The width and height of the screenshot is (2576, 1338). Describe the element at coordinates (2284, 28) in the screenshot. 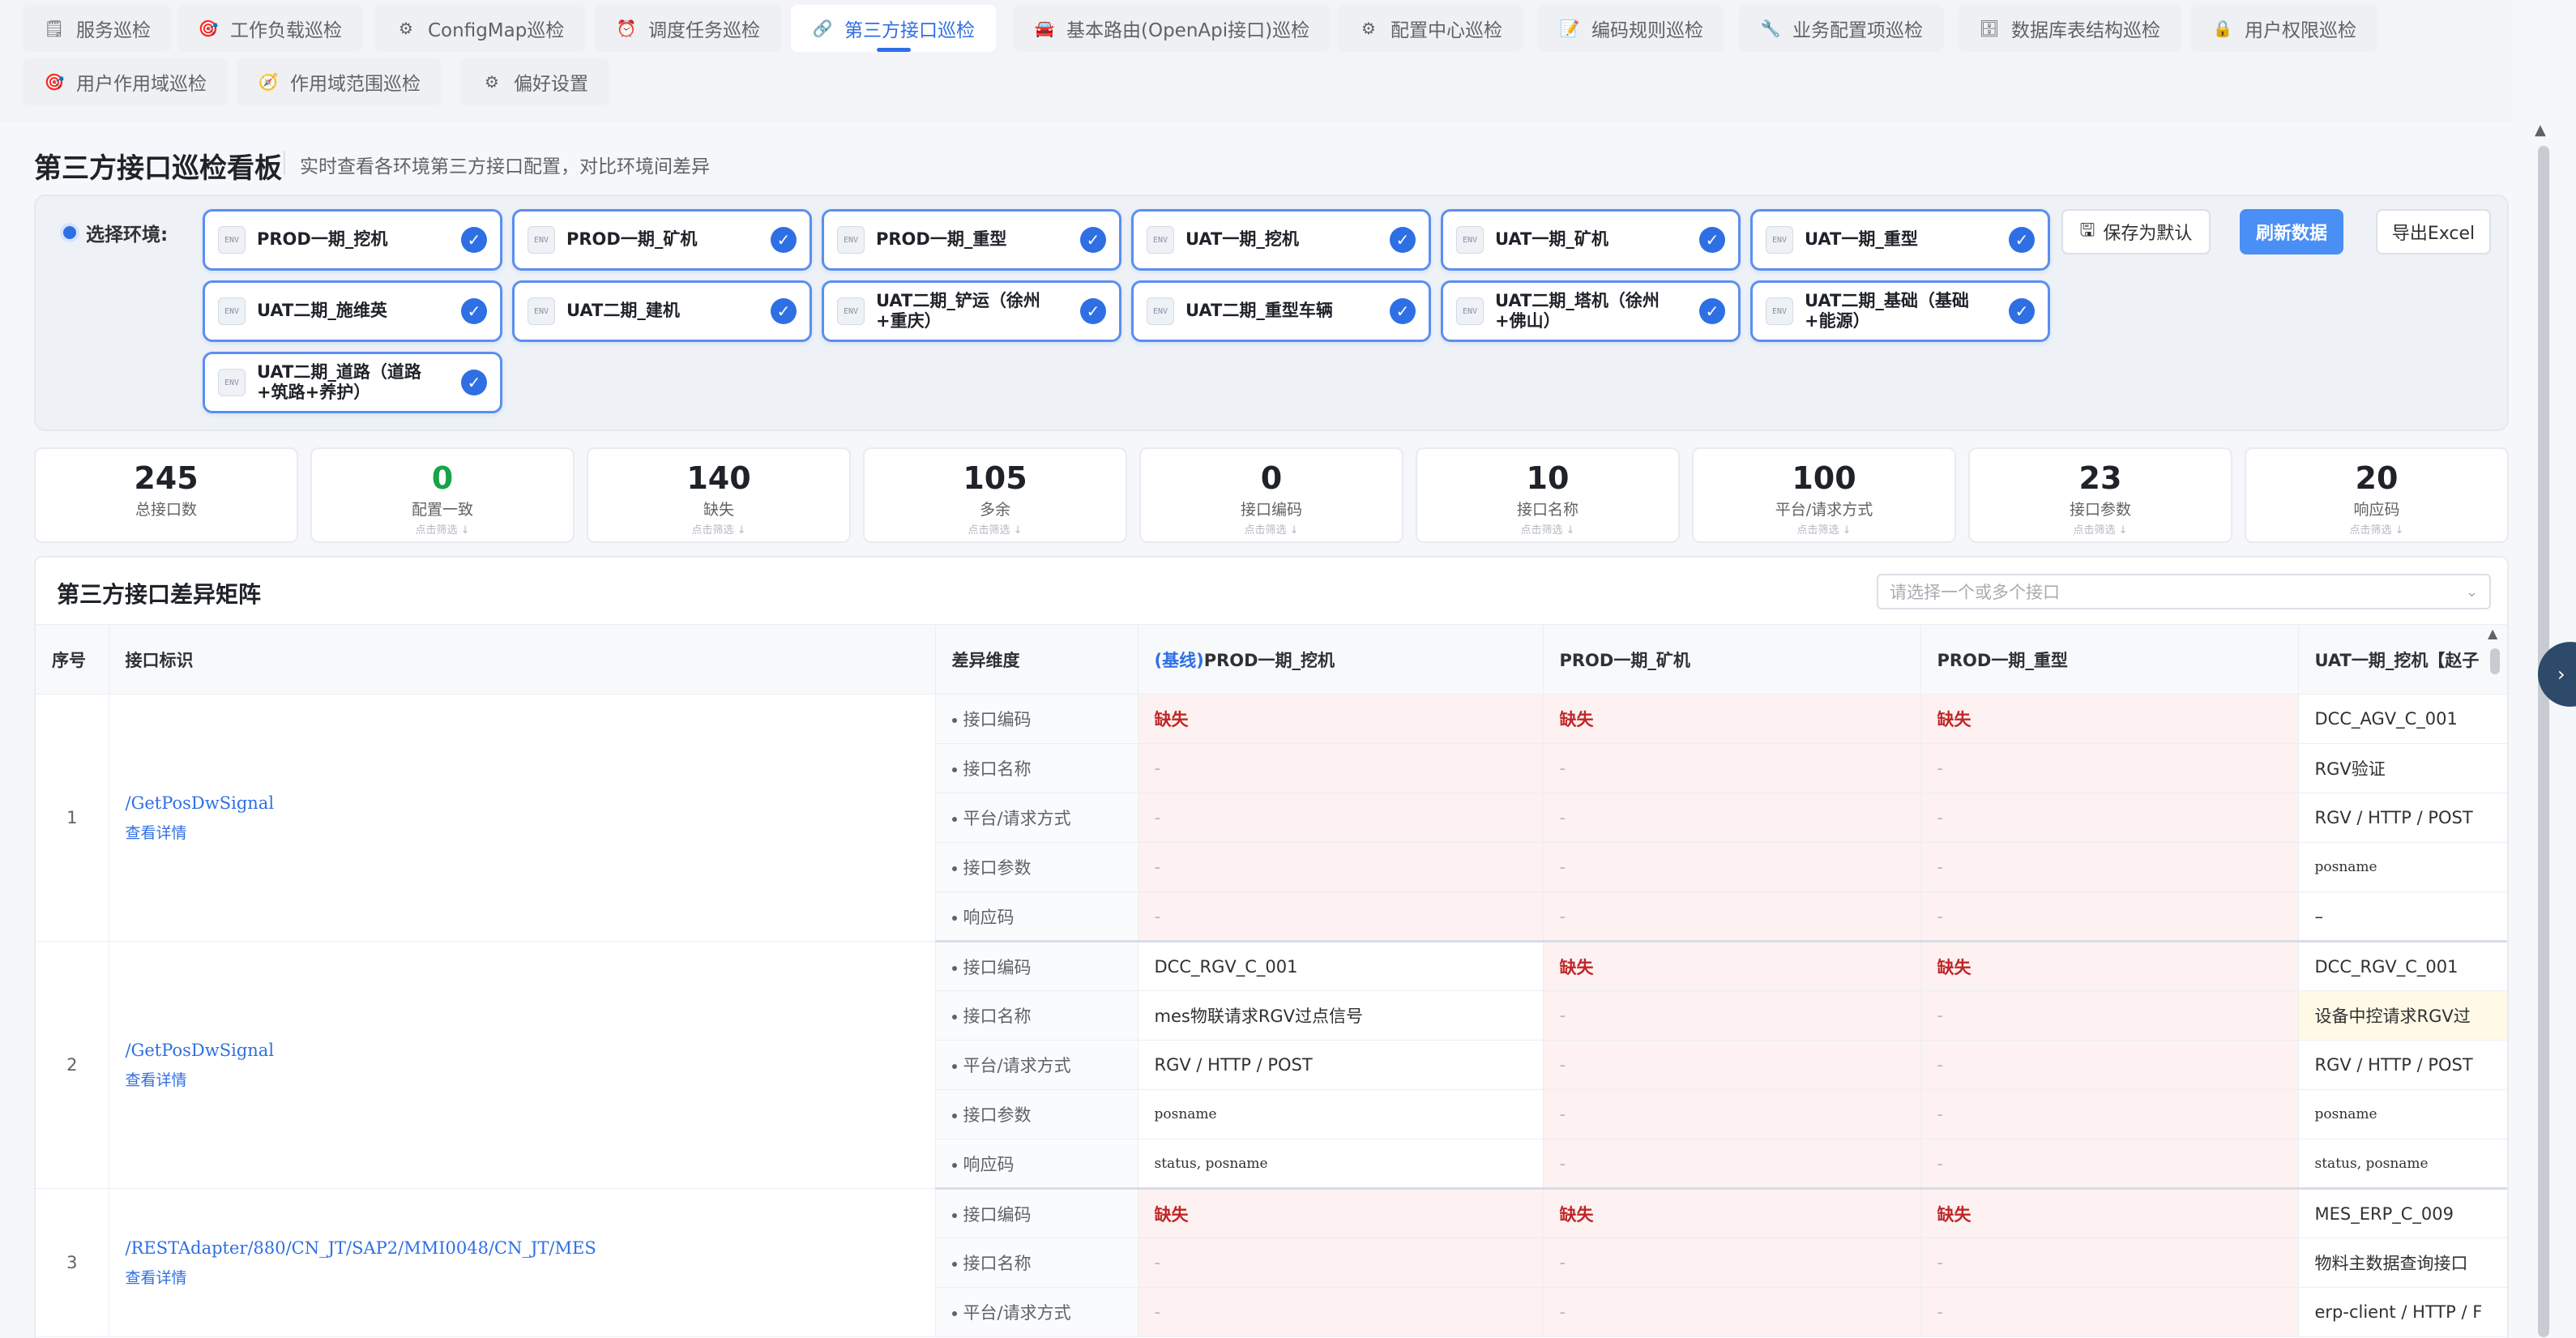

I see `tab-user-permission-inspect: 🔒 用户权限巡检` at that location.